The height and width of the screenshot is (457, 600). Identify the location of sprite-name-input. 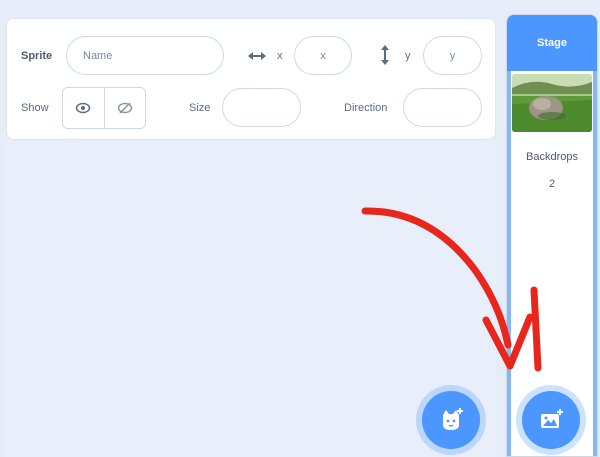
(145, 55).